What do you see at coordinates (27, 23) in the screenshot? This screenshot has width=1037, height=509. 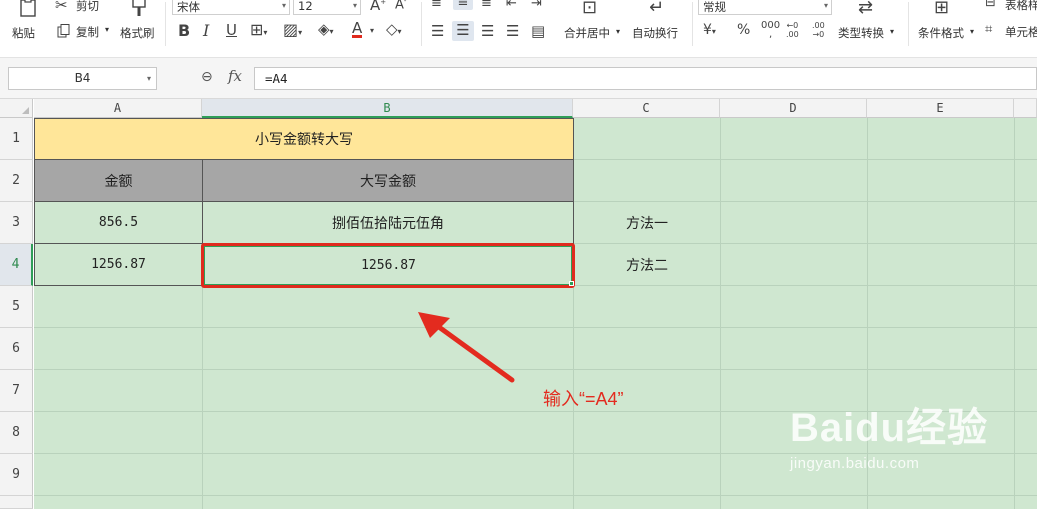 I see `paste-button: 粘贴` at bounding box center [27, 23].